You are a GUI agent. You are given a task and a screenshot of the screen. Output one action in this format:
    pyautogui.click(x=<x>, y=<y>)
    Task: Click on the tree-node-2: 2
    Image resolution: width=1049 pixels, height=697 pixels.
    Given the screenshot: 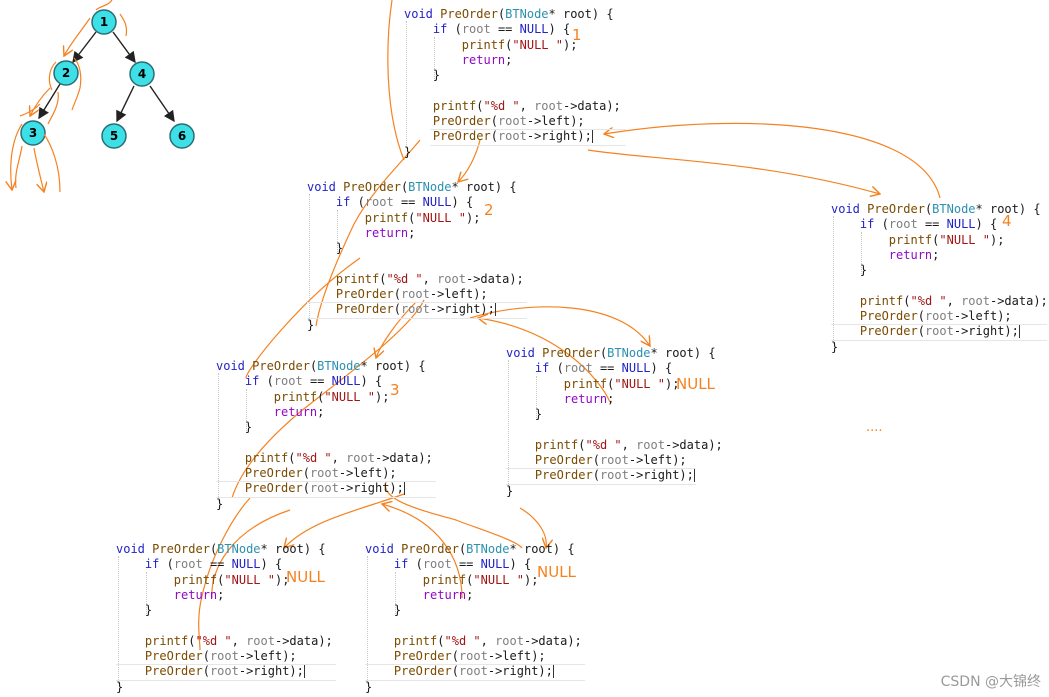 What is the action you would take?
    pyautogui.click(x=66, y=73)
    